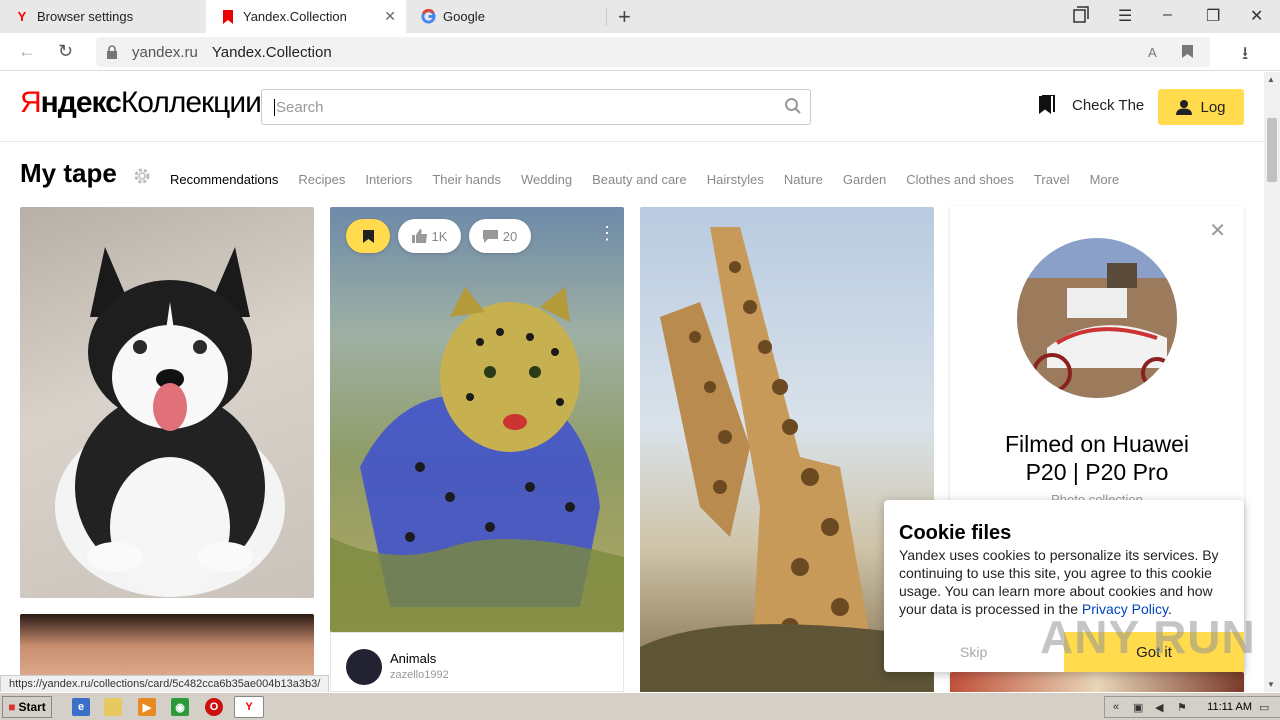 The width and height of the screenshot is (1280, 720). What do you see at coordinates (321, 179) in the screenshot?
I see `category-recipes: Recipes` at bounding box center [321, 179].